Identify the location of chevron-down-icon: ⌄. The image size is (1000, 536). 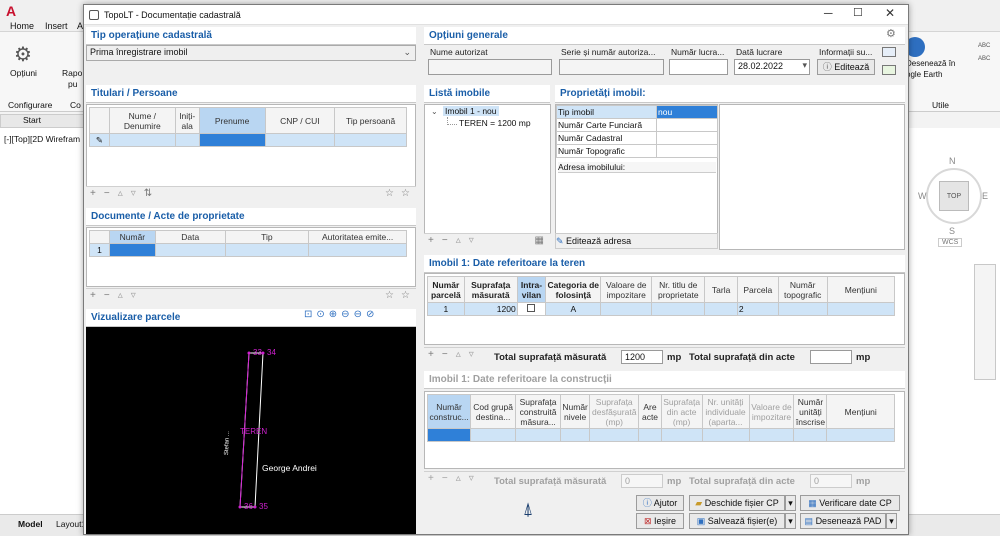
(407, 52).